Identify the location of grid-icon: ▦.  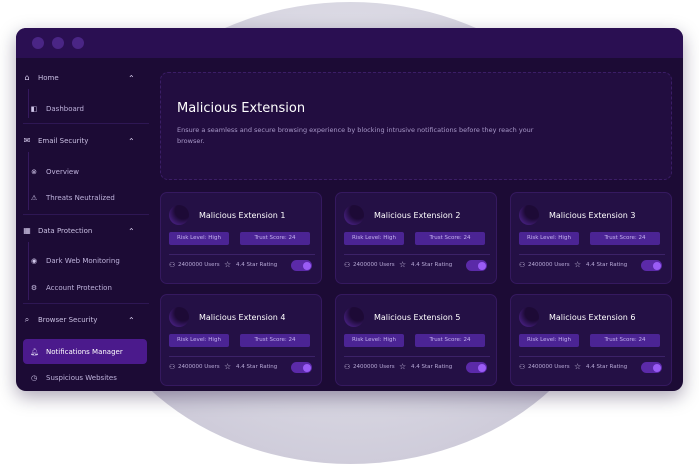
(27, 230).